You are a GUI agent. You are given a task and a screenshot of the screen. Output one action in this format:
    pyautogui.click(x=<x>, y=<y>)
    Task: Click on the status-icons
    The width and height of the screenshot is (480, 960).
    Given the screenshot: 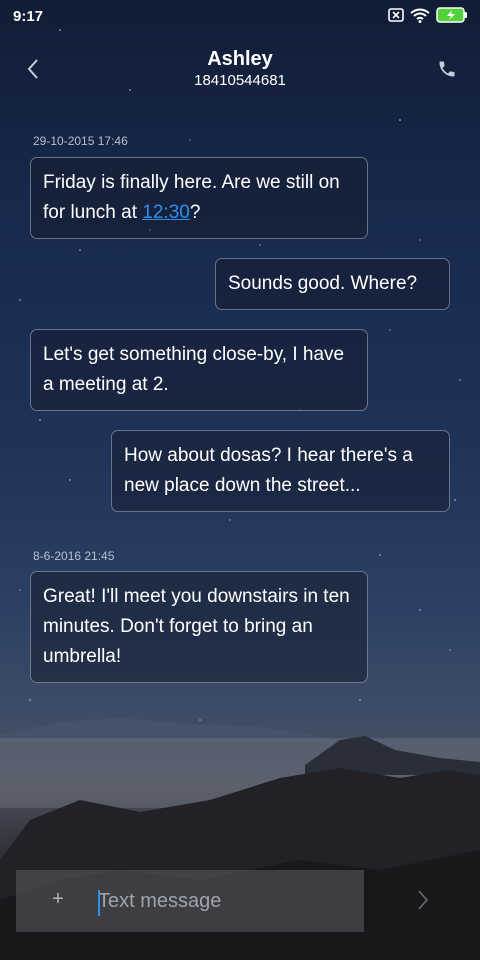 What is the action you would take?
    pyautogui.click(x=428, y=17)
    